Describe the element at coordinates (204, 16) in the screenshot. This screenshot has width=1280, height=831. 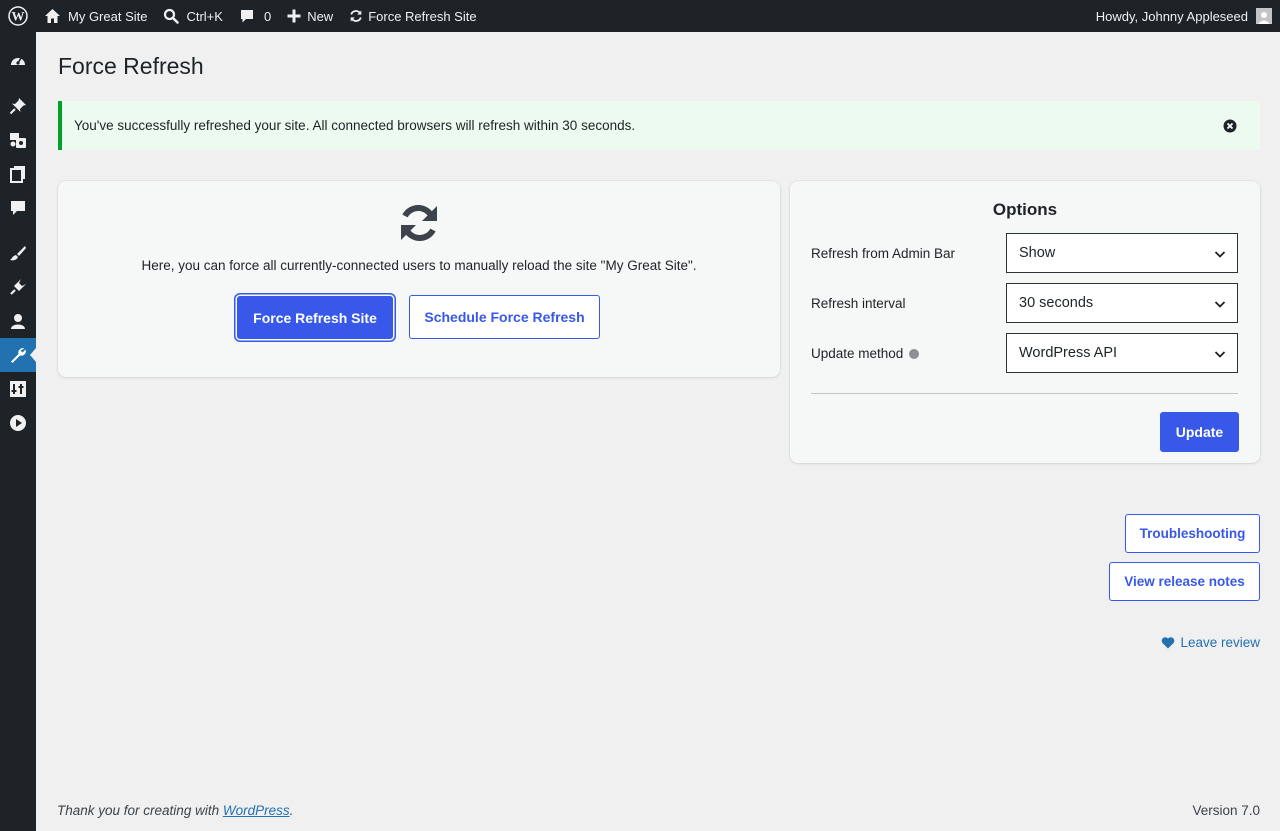
I see `search-shortcut-label: Ctrl+K` at that location.